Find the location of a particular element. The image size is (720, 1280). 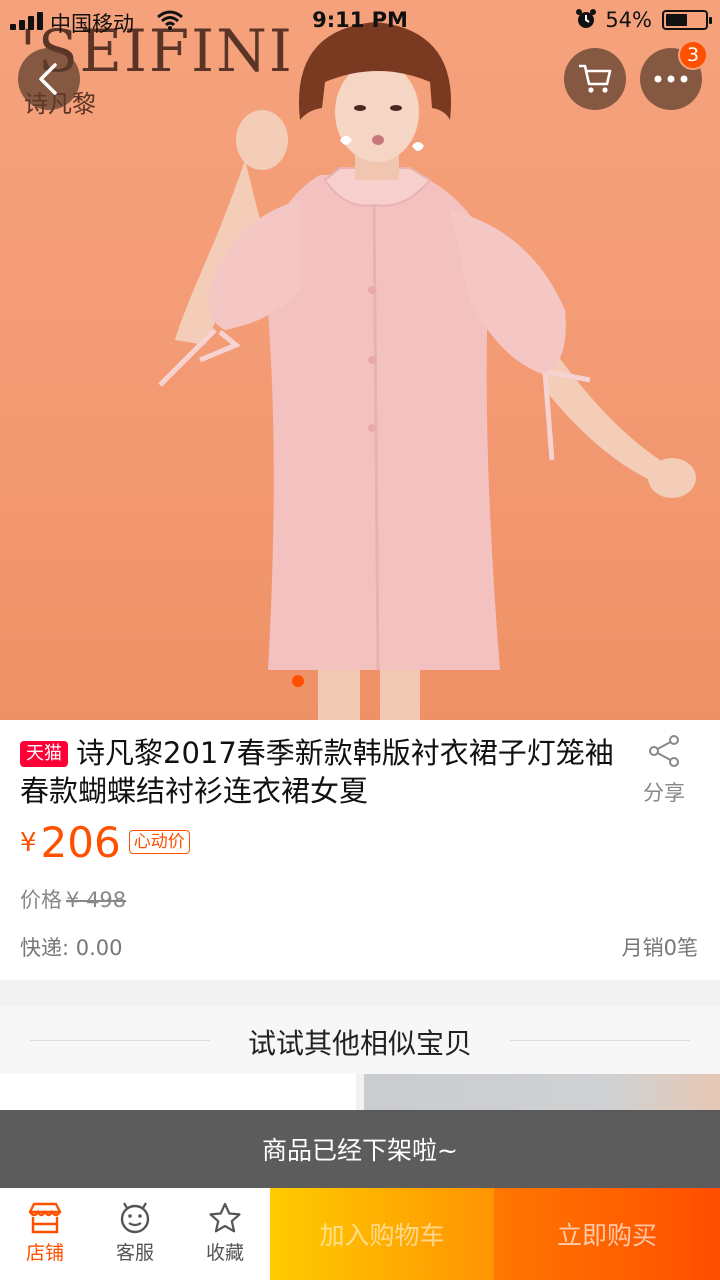

original-price-row: 价格 ¥ 498 is located at coordinates (73, 899).